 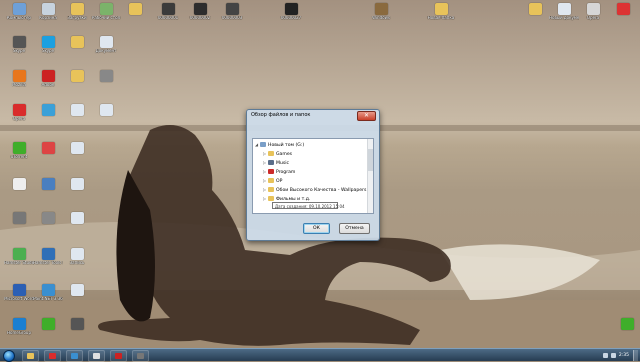 What do you see at coordinates (19, 83) in the screenshot?
I see `desktop-shortcut: Mozilla` at bounding box center [19, 83].